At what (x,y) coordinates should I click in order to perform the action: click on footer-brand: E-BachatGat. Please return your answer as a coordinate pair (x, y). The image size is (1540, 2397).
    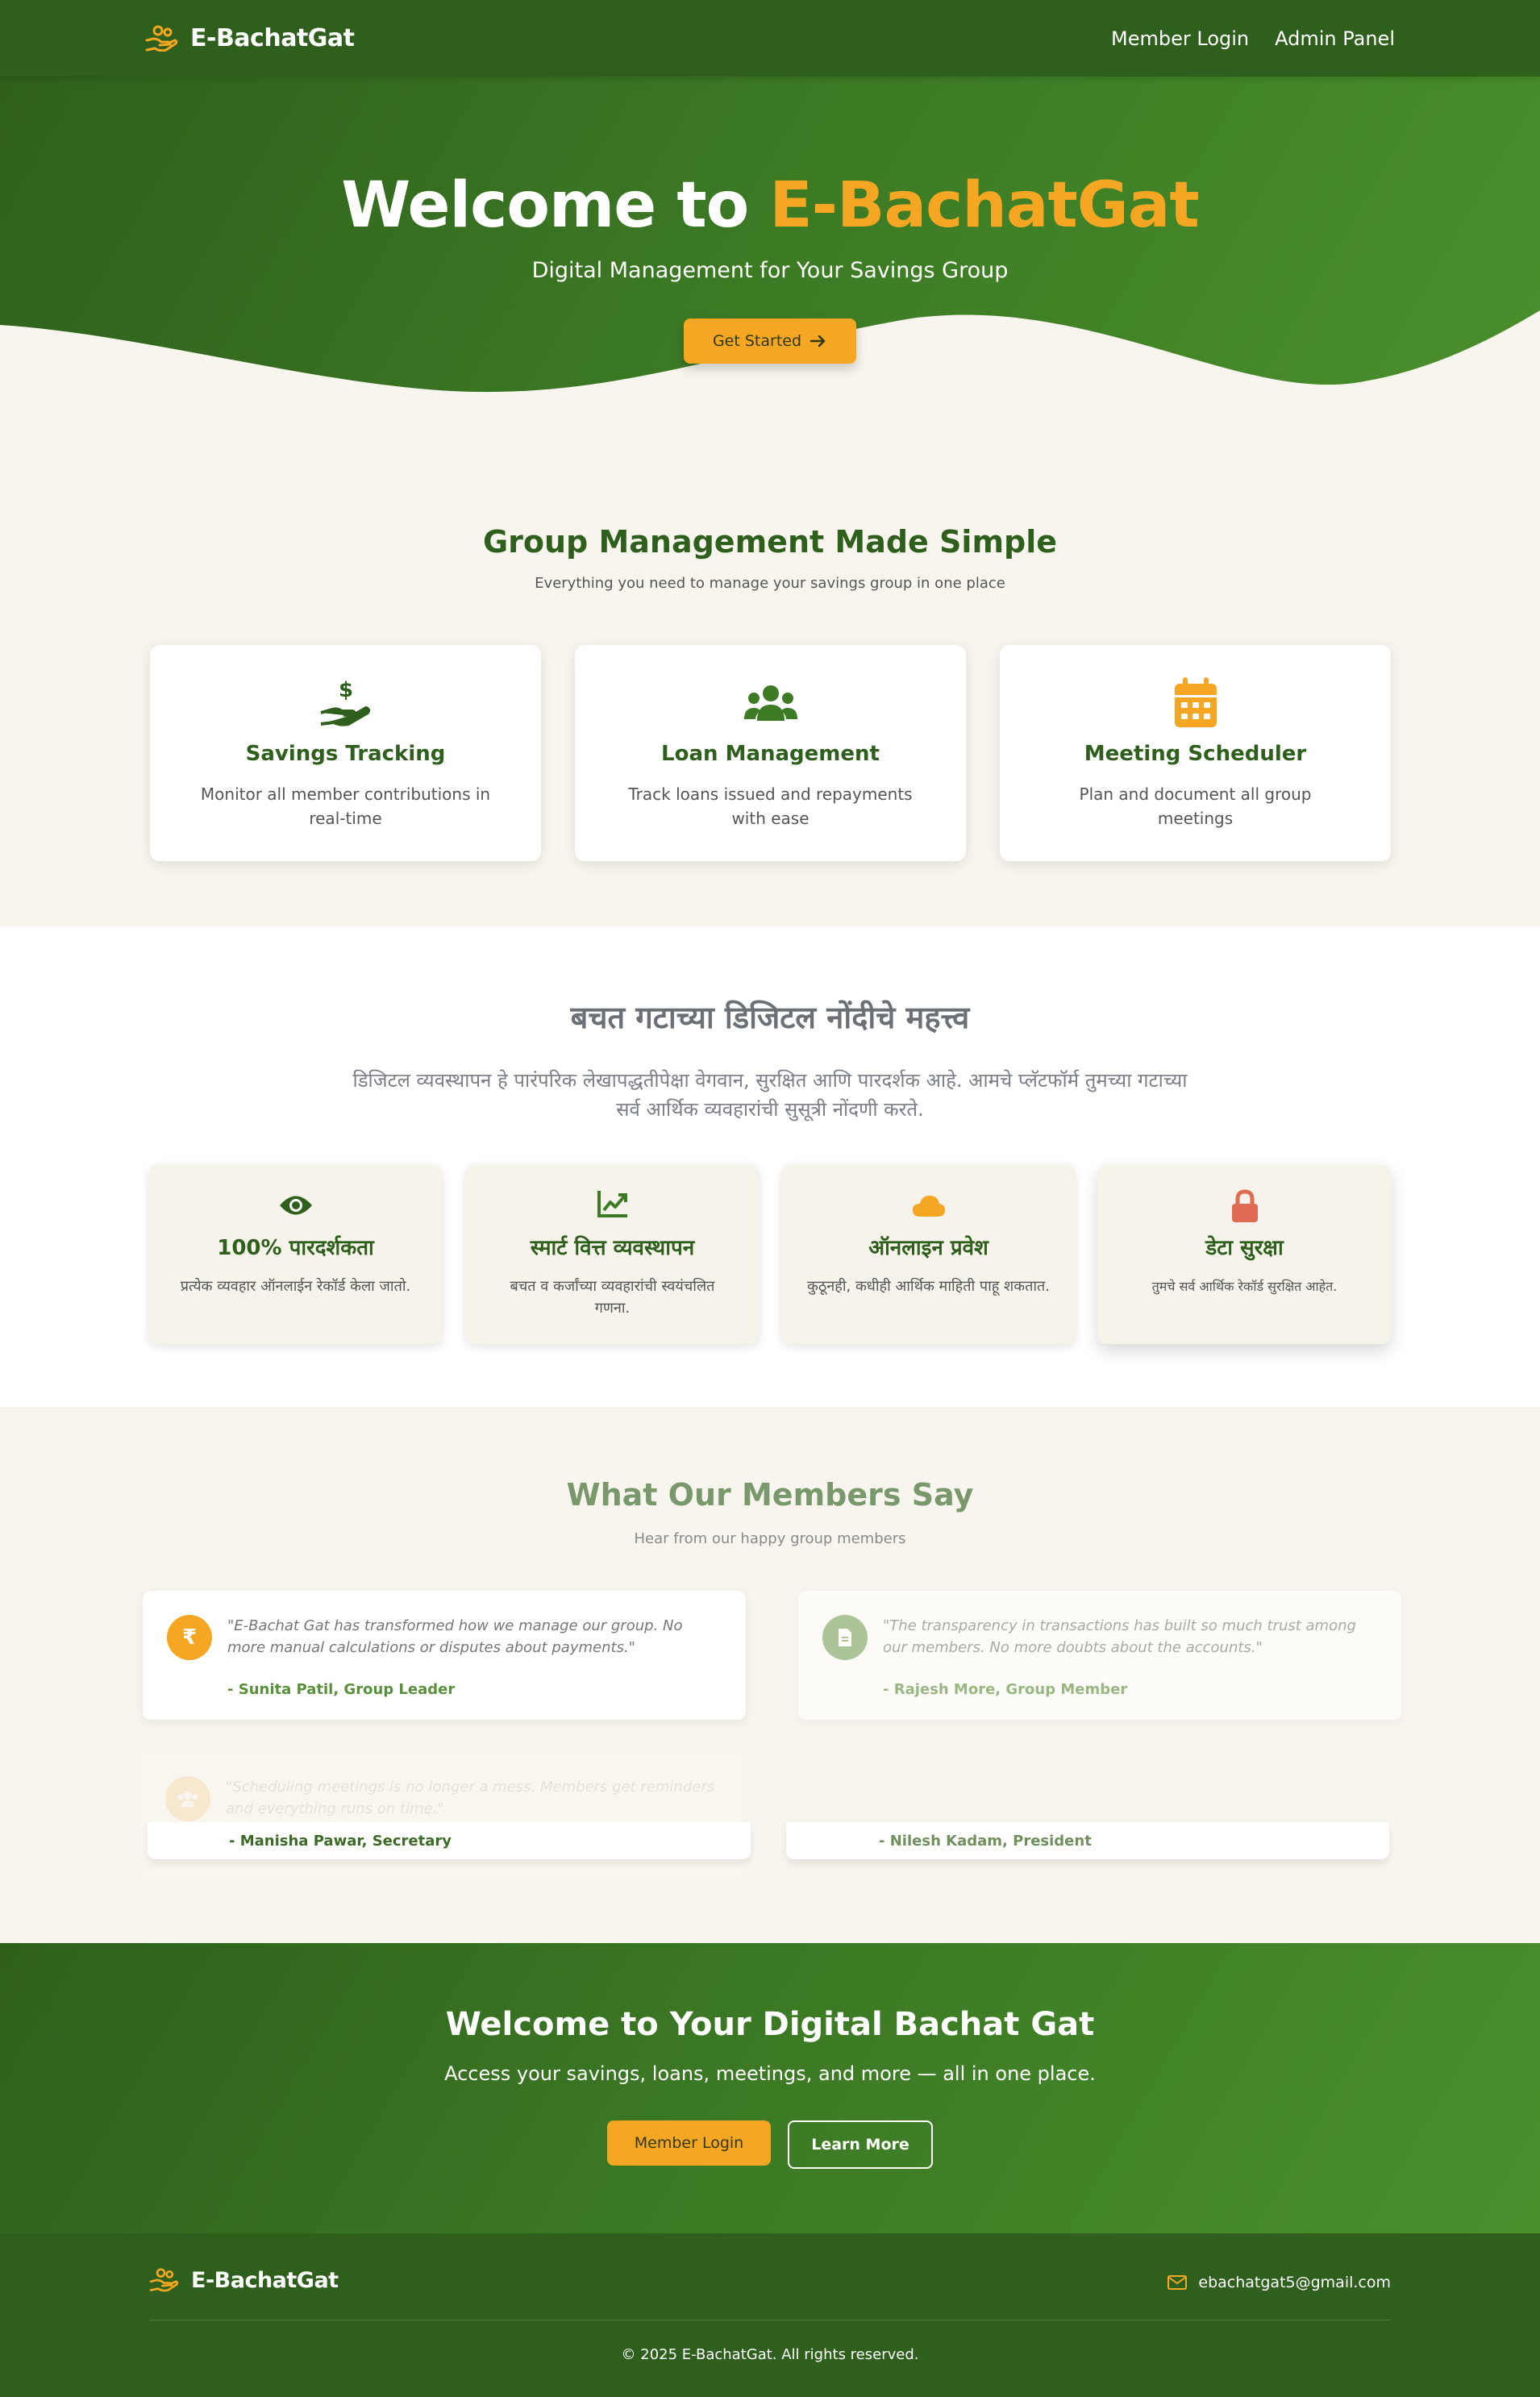
    Looking at the image, I should click on (244, 2280).